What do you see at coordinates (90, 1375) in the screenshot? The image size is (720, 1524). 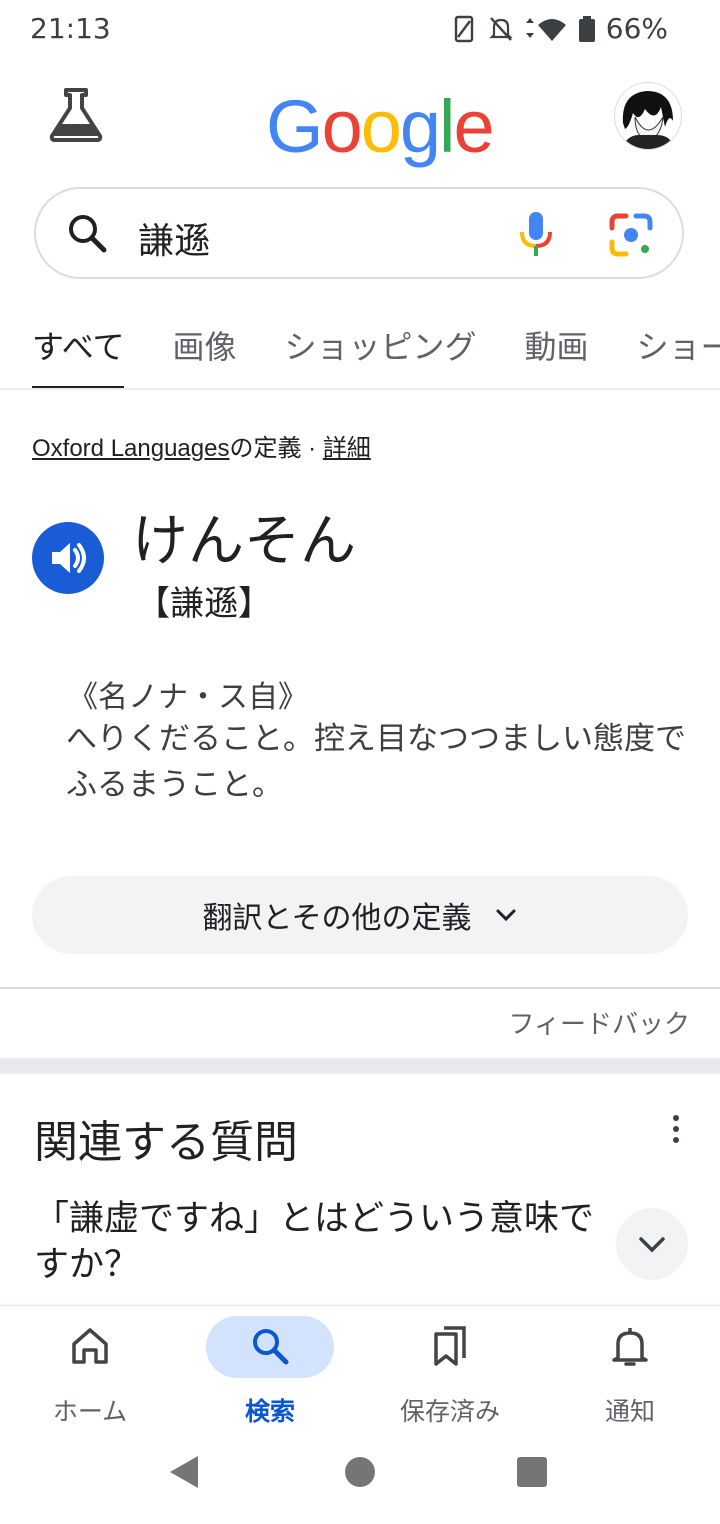 I see `nav-home: ホーム` at bounding box center [90, 1375].